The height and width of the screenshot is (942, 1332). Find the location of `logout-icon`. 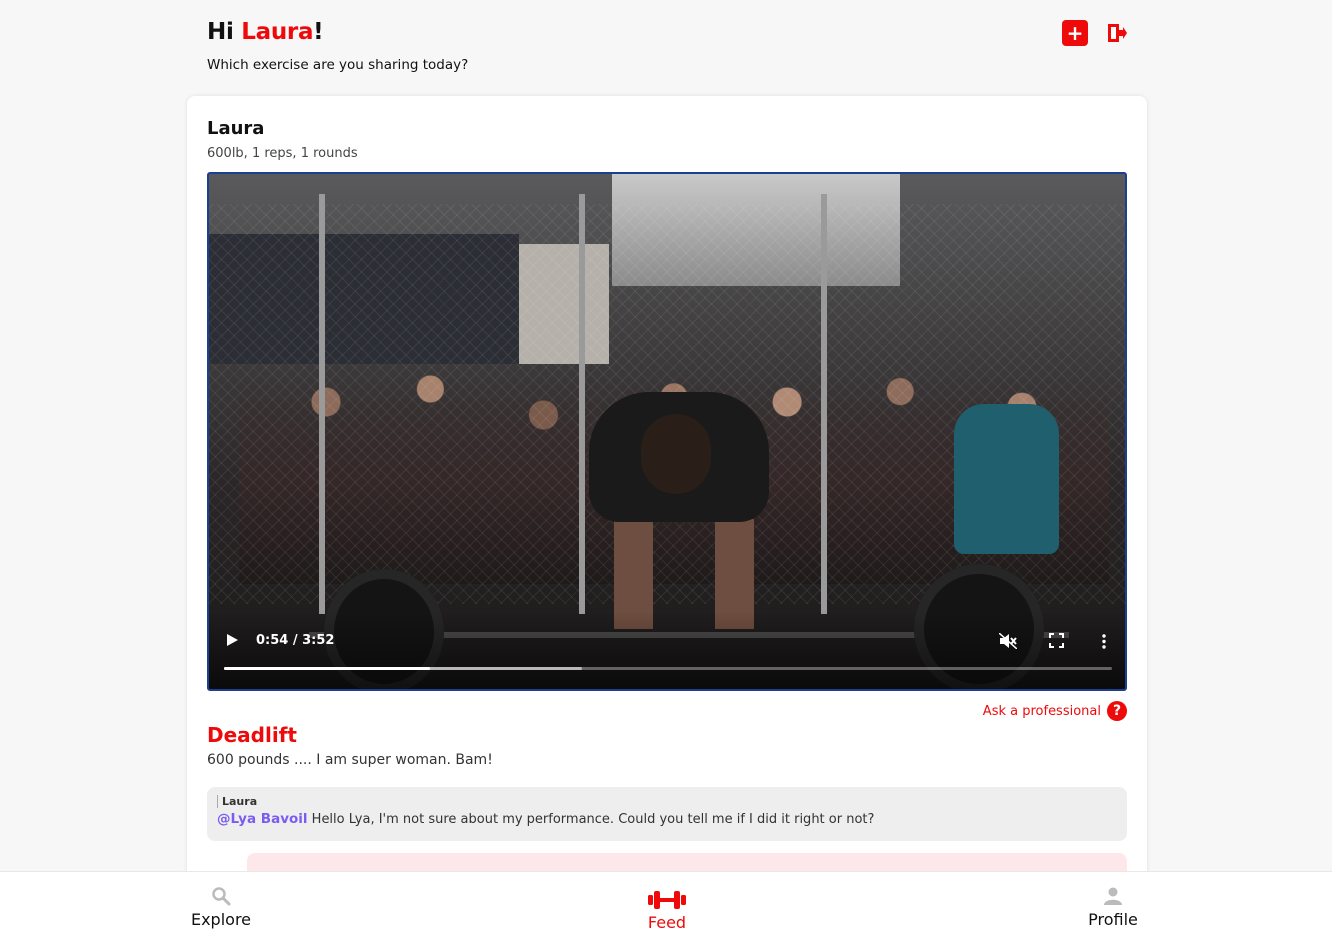

logout-icon is located at coordinates (1117, 33).